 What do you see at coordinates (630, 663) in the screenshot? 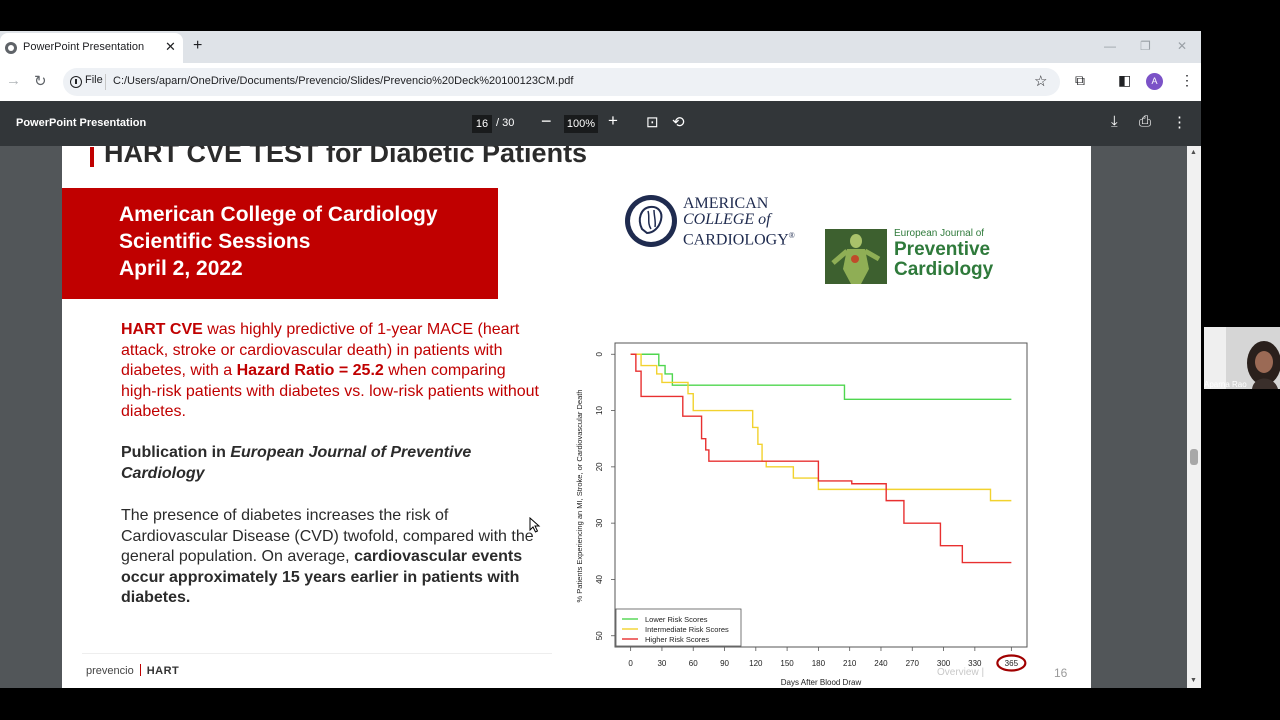
I see `x-tick-label: 0` at bounding box center [630, 663].